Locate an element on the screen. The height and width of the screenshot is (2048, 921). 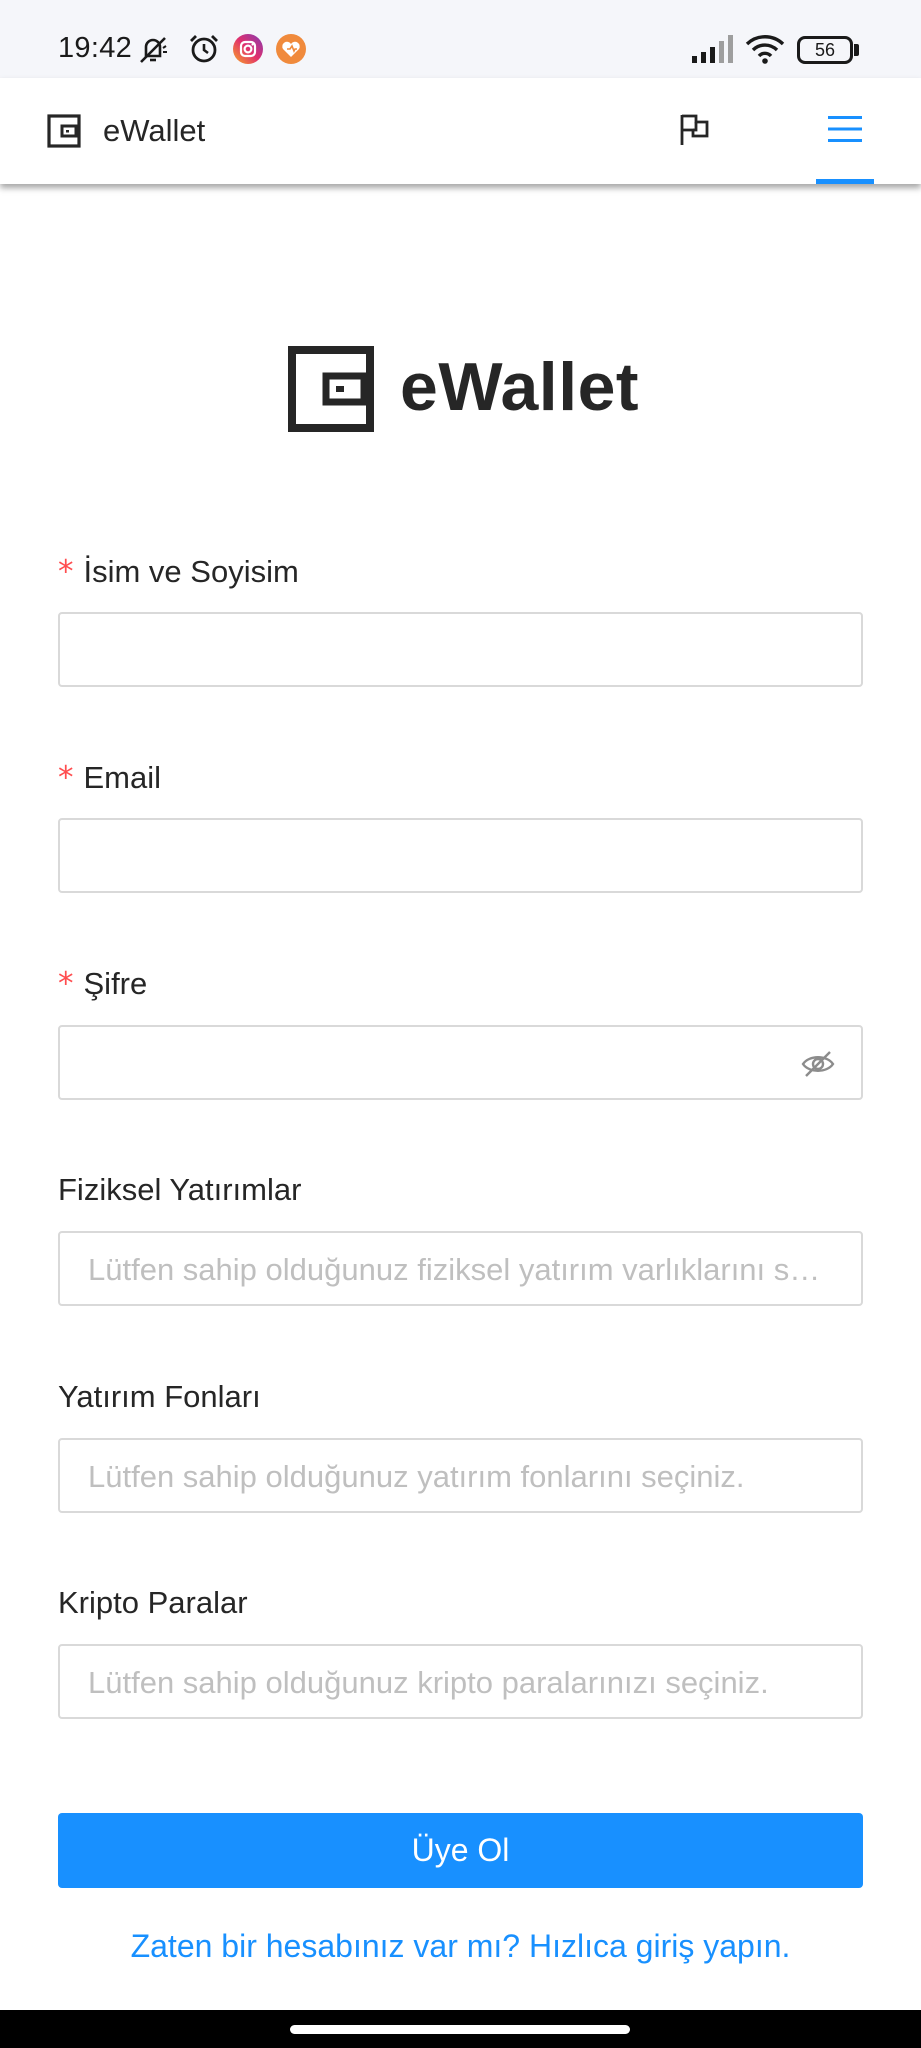
eye-invisible-icon is located at coordinates (818, 1064).